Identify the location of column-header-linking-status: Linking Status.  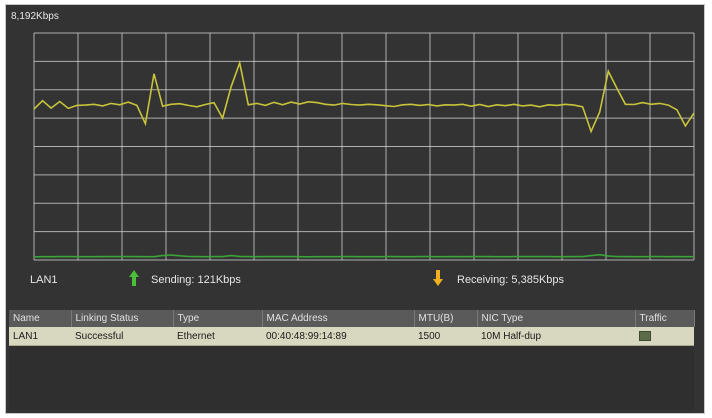
(122, 318).